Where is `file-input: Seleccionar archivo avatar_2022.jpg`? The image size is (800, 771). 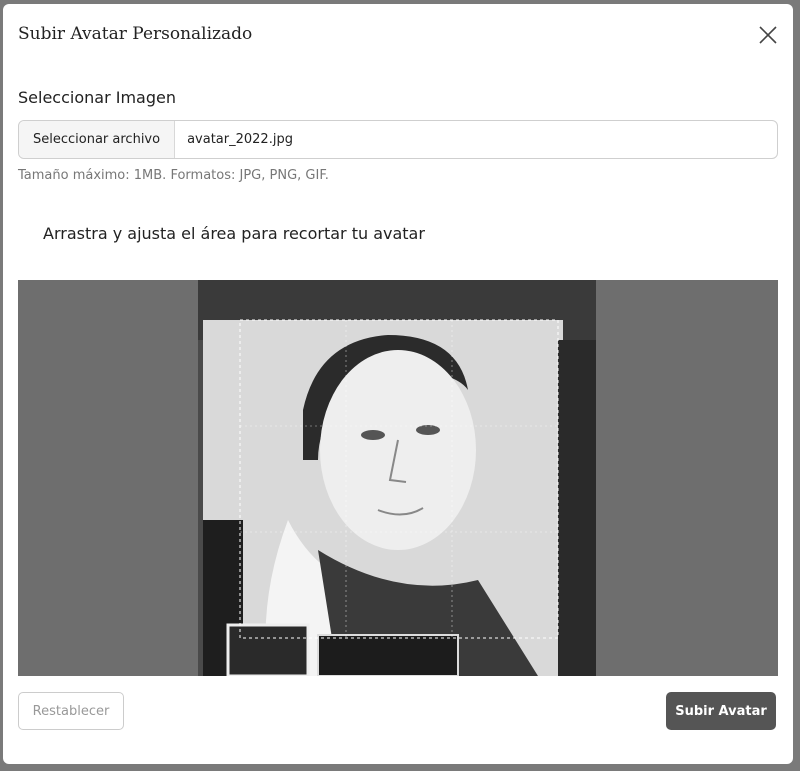 file-input: Seleccionar archivo avatar_2022.jpg is located at coordinates (398, 139).